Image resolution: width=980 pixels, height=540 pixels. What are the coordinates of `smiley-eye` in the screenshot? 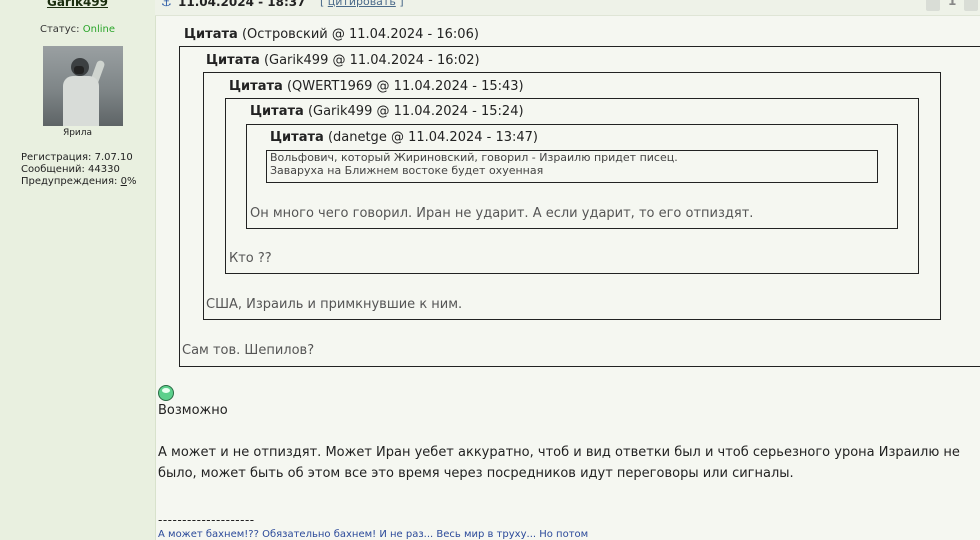 It's located at (166, 390).